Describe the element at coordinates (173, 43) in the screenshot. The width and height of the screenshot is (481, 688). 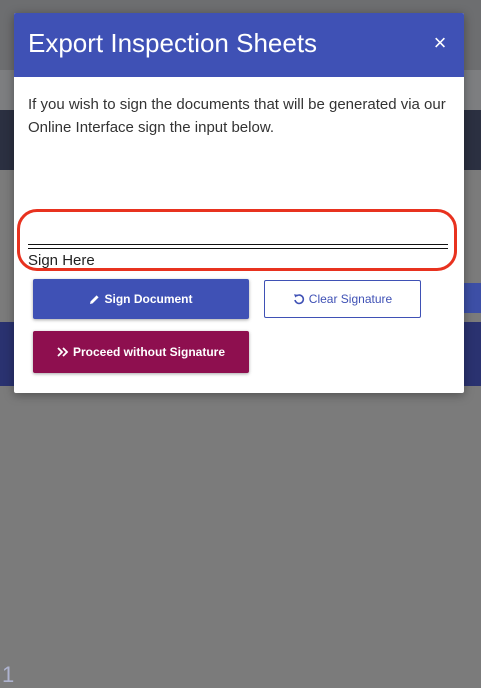
I see `dialog-title: Export Inspection Sheets` at that location.